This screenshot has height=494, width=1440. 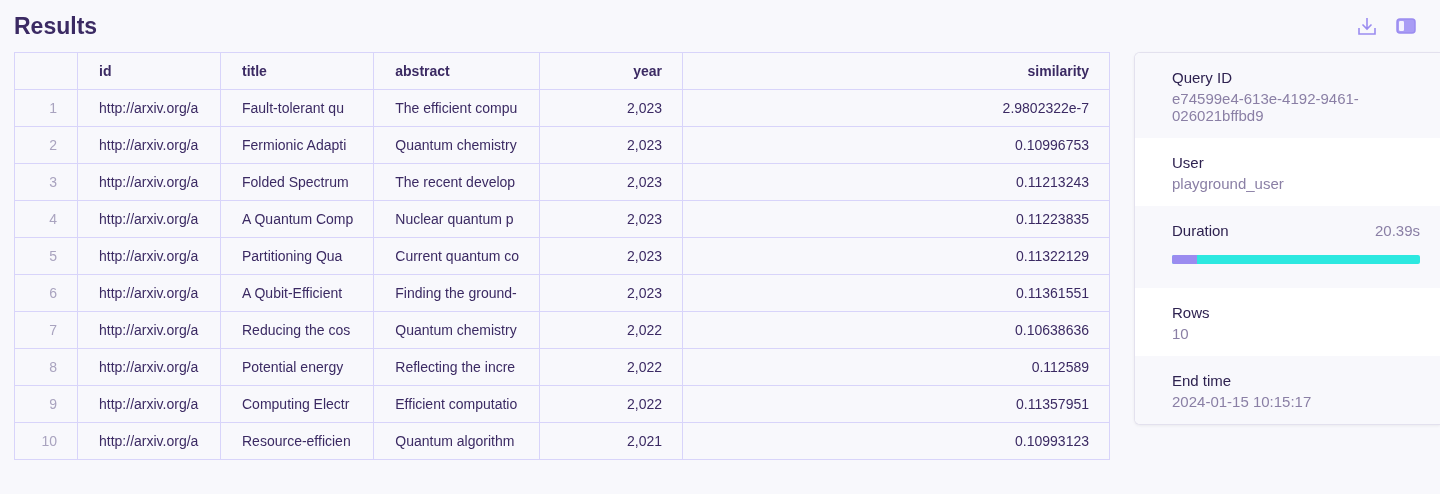 What do you see at coordinates (1367, 26) in the screenshot?
I see `download-icon` at bounding box center [1367, 26].